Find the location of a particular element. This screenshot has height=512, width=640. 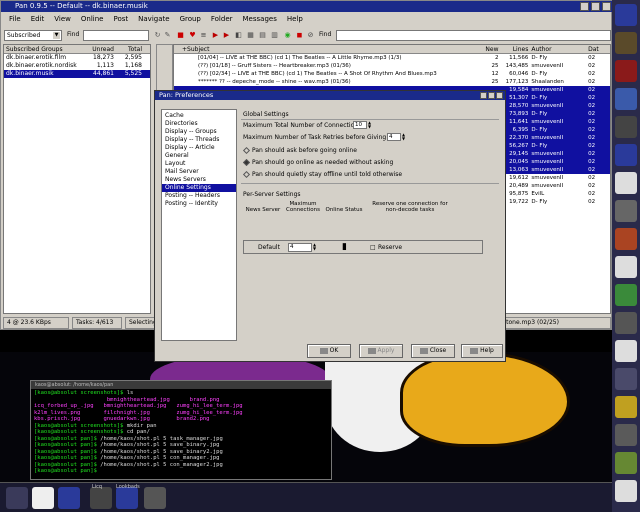

menu-online: Online is located at coordinates (92, 19).